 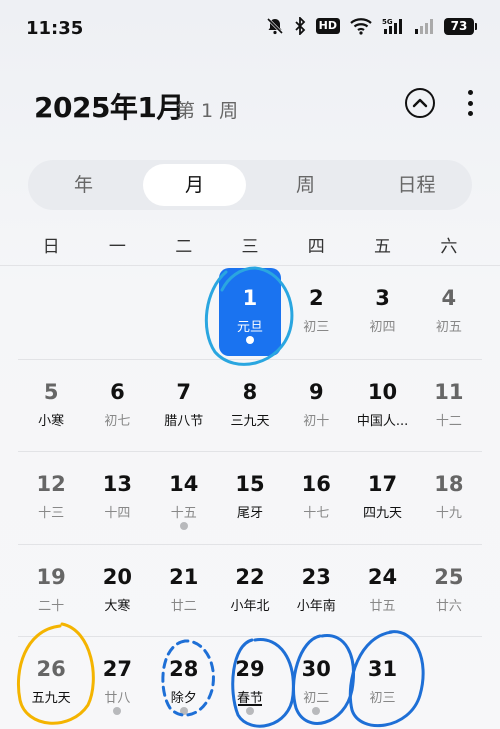 I want to click on day-number: 11, so click(x=449, y=391).